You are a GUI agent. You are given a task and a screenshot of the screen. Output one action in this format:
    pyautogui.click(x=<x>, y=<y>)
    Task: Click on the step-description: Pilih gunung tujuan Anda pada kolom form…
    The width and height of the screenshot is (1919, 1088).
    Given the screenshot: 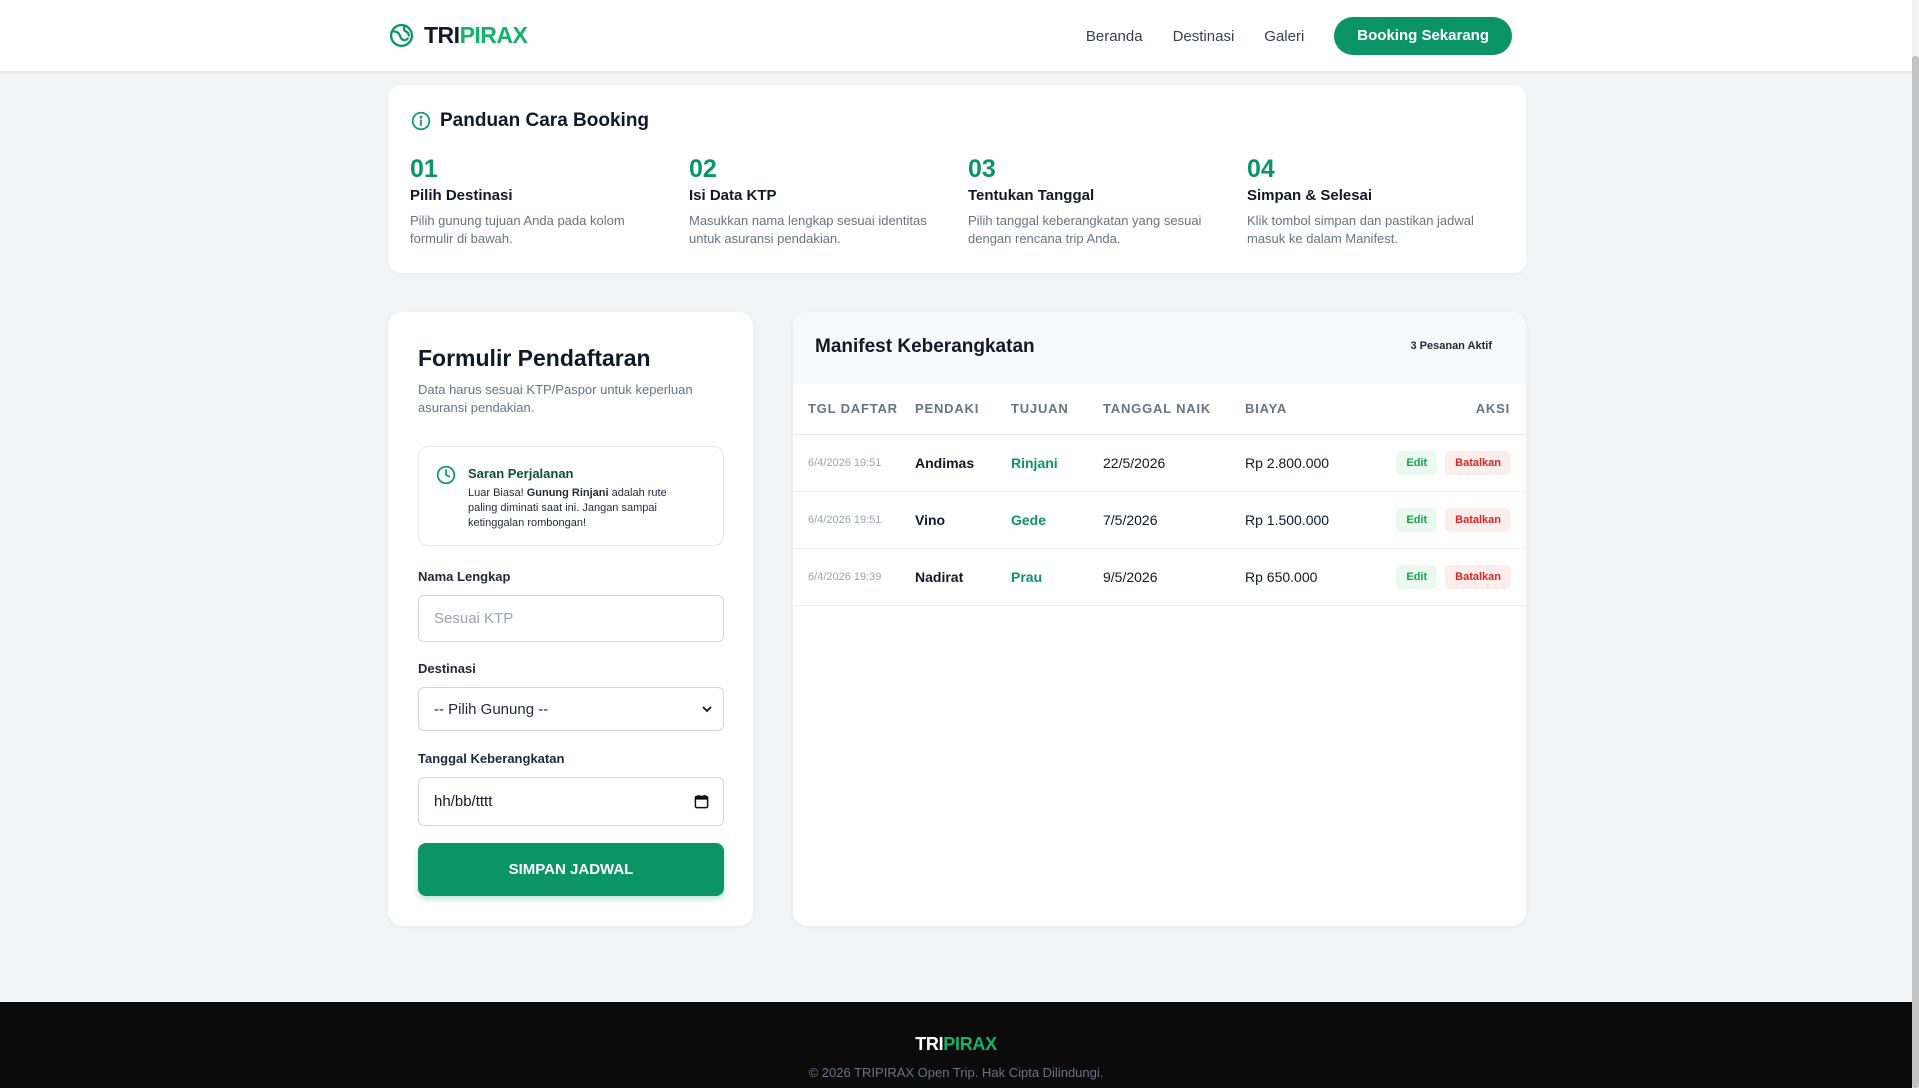 What is the action you would take?
    pyautogui.click(x=517, y=229)
    